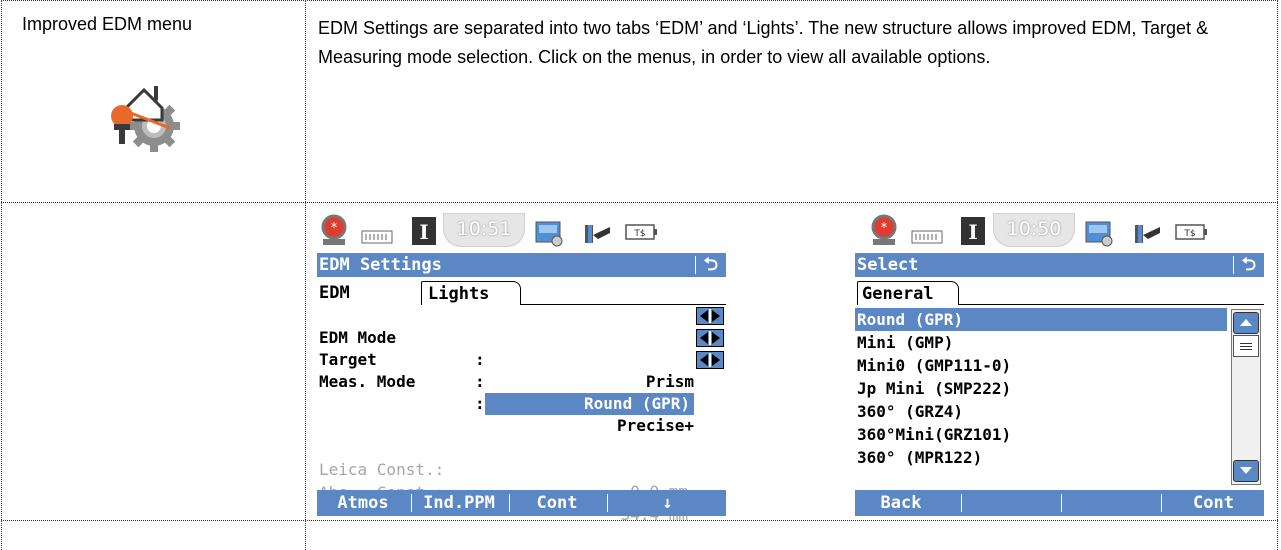 The width and height of the screenshot is (1281, 550). I want to click on list-item: Jp Mini (SMP222), so click(1041, 388).